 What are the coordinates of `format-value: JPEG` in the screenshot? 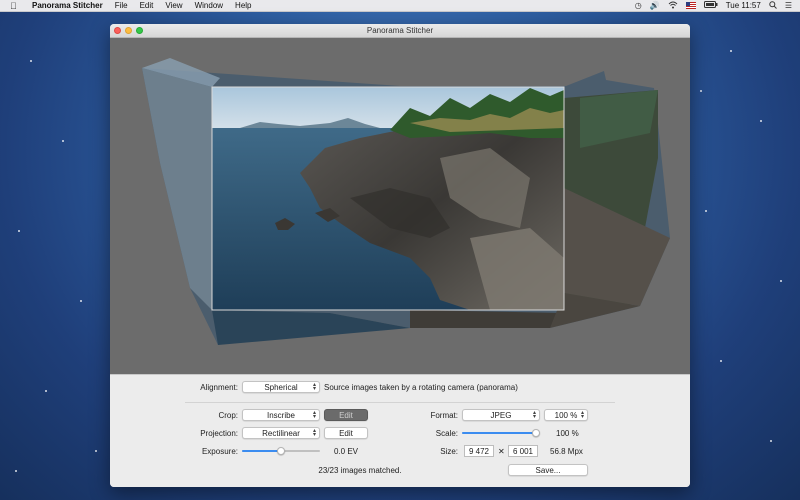 It's located at (501, 415).